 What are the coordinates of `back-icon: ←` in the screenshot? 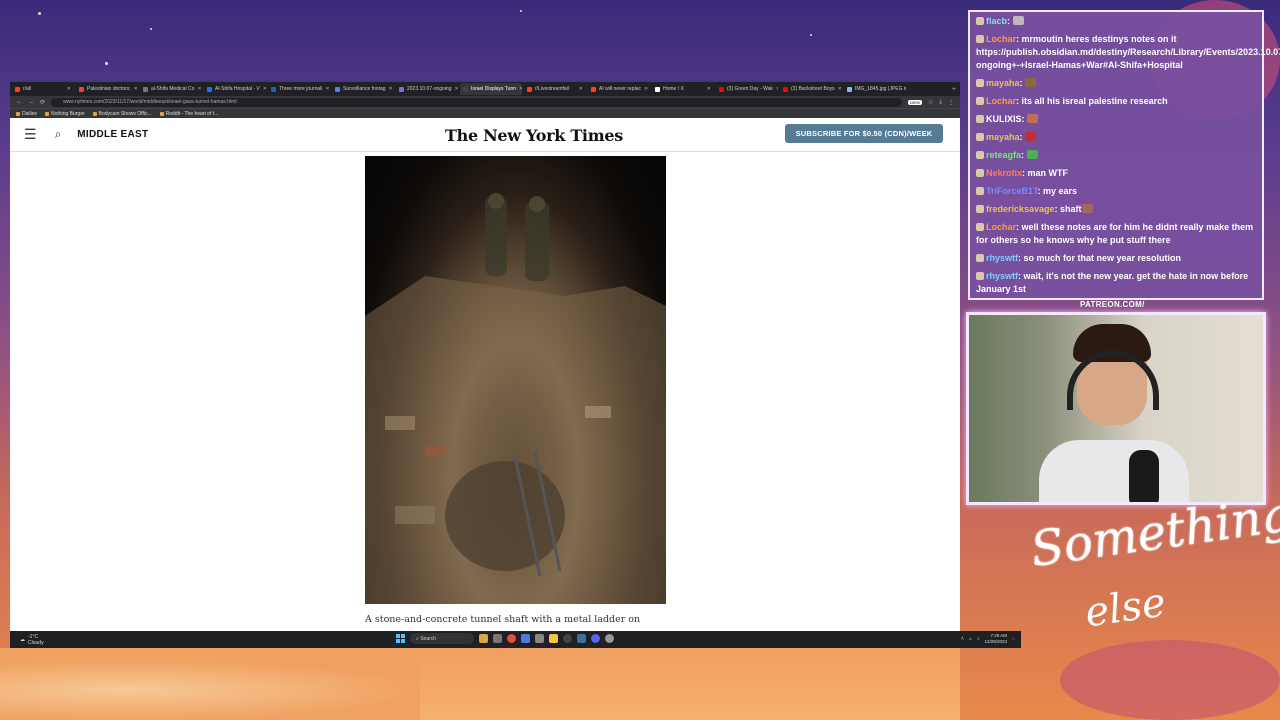 It's located at (19, 102).